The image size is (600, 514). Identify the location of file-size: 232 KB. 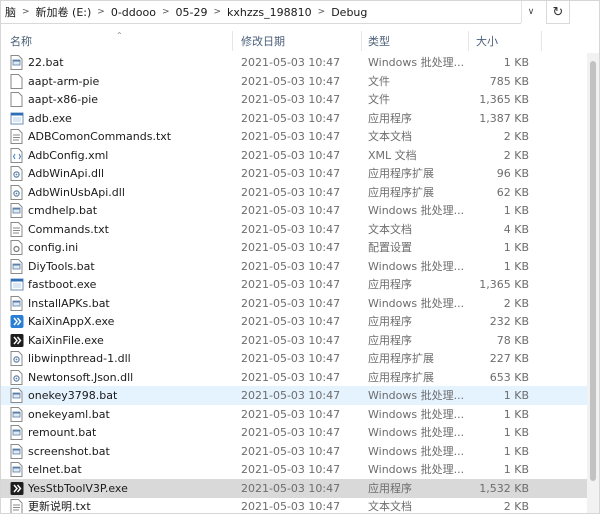
(509, 321).